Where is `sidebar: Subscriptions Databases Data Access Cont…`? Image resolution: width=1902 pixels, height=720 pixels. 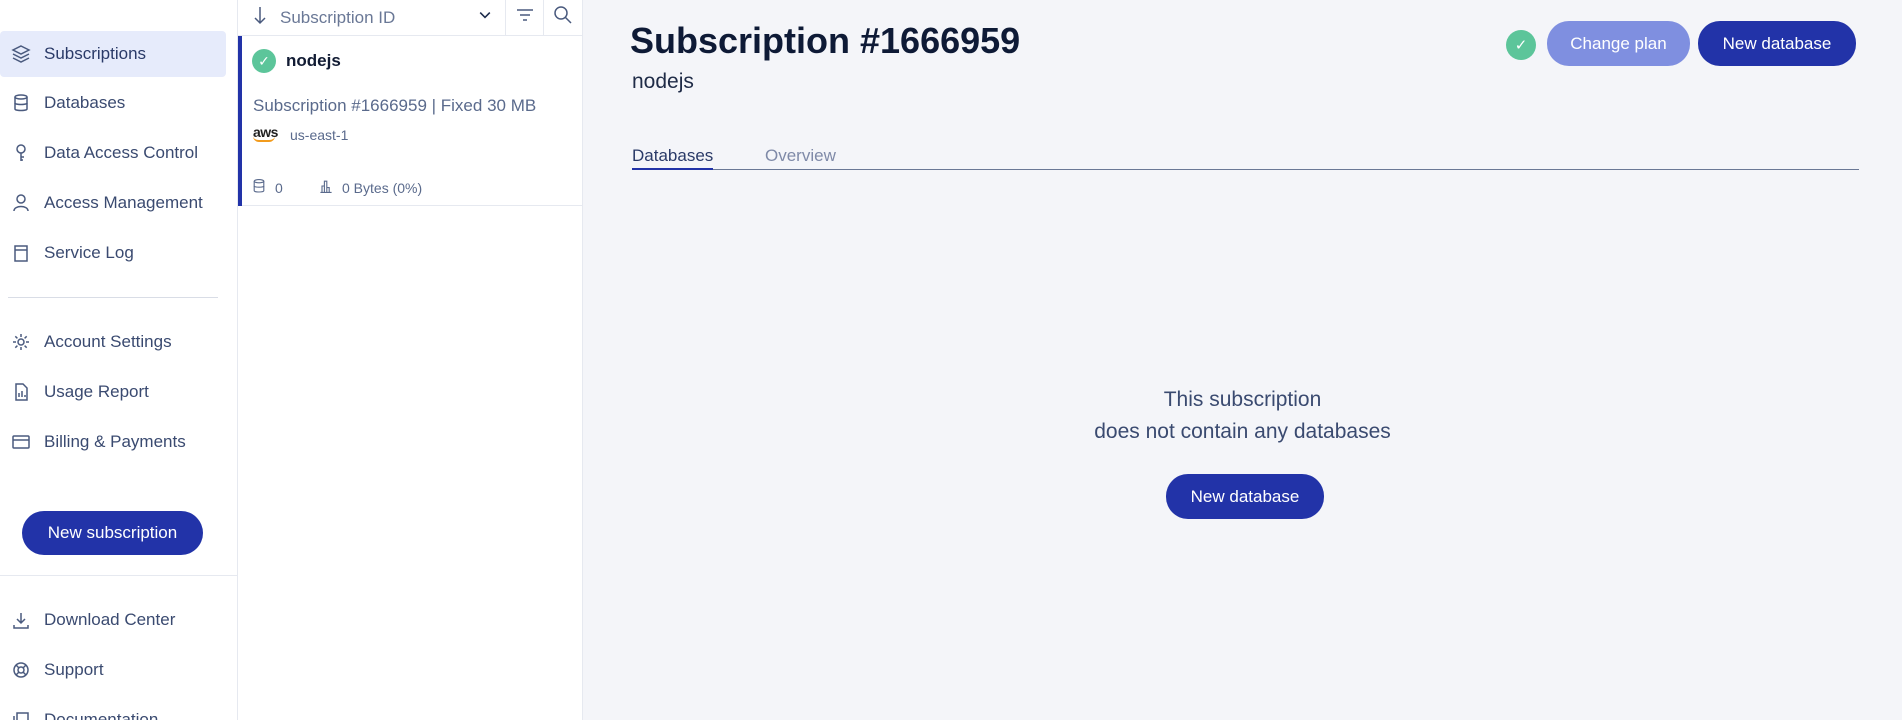
sidebar: Subscriptions Databases Data Access Cont… is located at coordinates (119, 360).